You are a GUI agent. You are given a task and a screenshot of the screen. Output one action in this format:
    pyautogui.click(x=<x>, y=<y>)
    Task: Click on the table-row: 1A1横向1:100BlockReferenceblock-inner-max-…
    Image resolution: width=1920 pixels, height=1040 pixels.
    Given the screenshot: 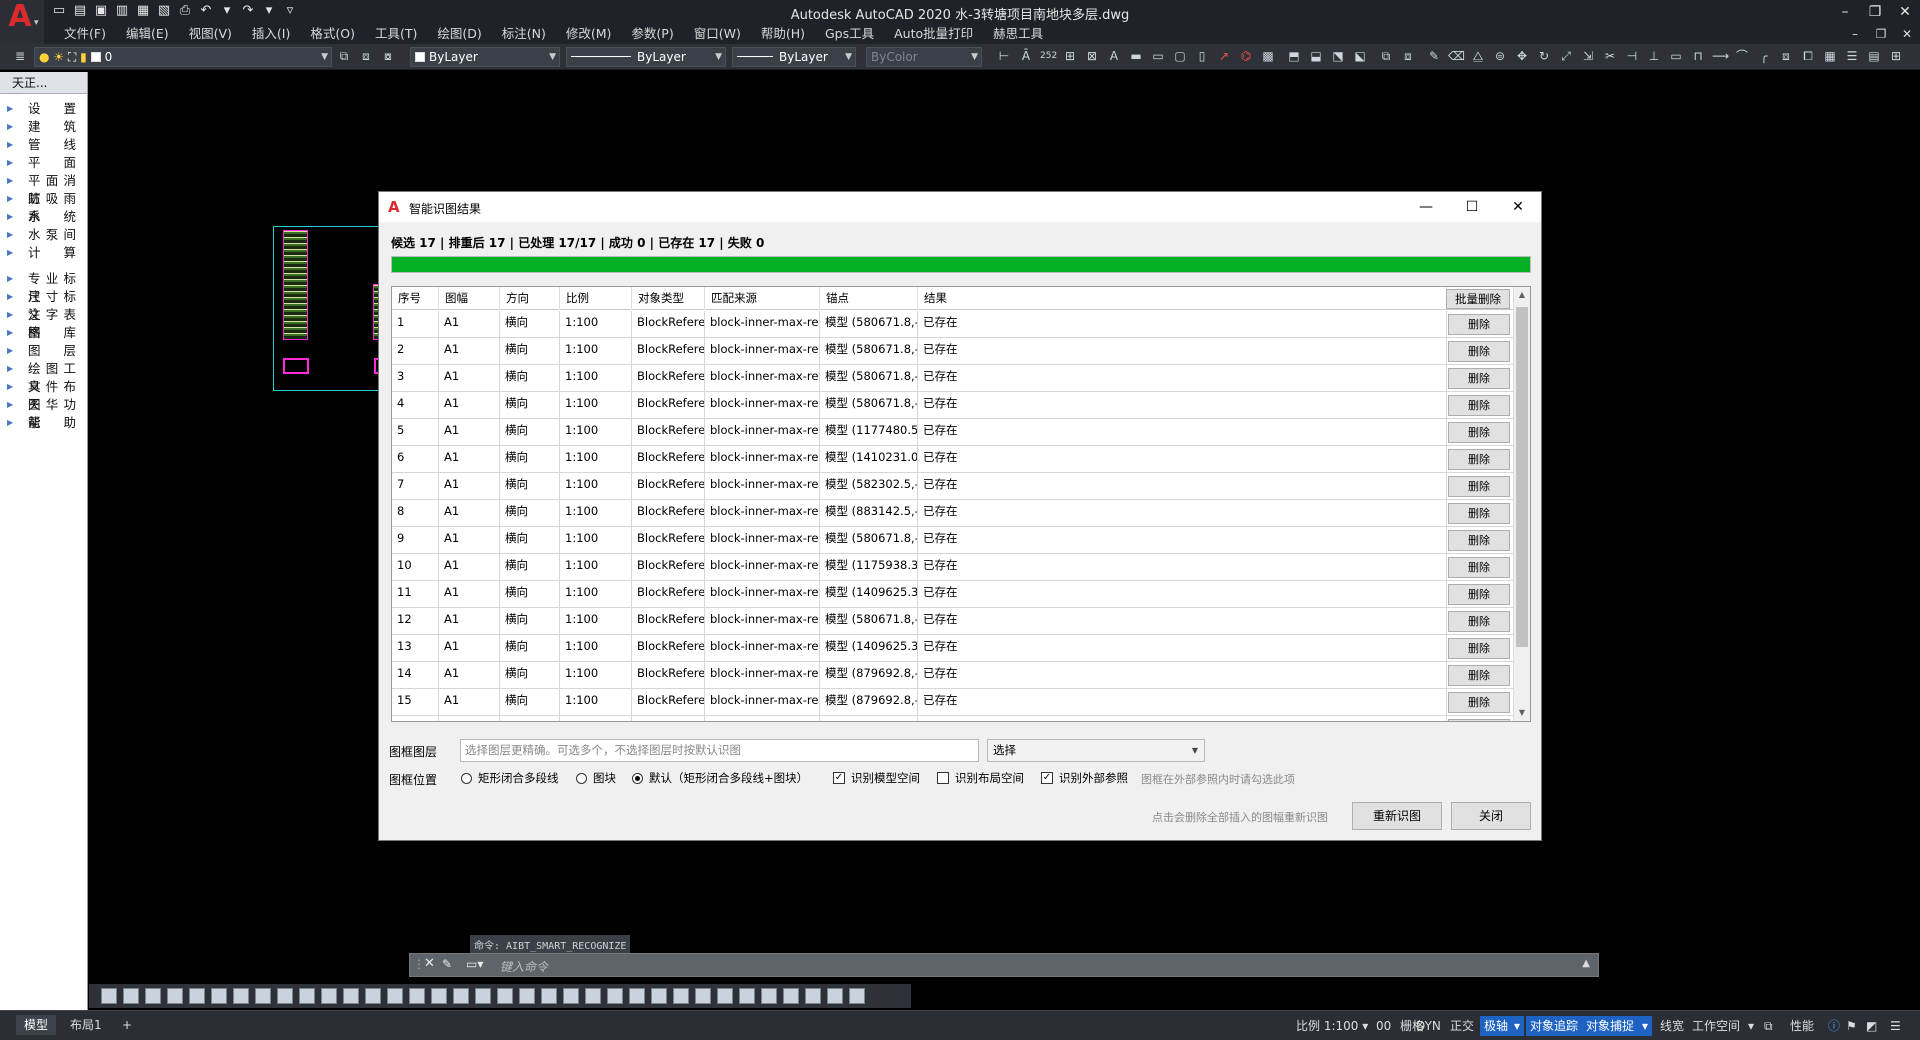 What is the action you would take?
    pyautogui.click(x=953, y=324)
    